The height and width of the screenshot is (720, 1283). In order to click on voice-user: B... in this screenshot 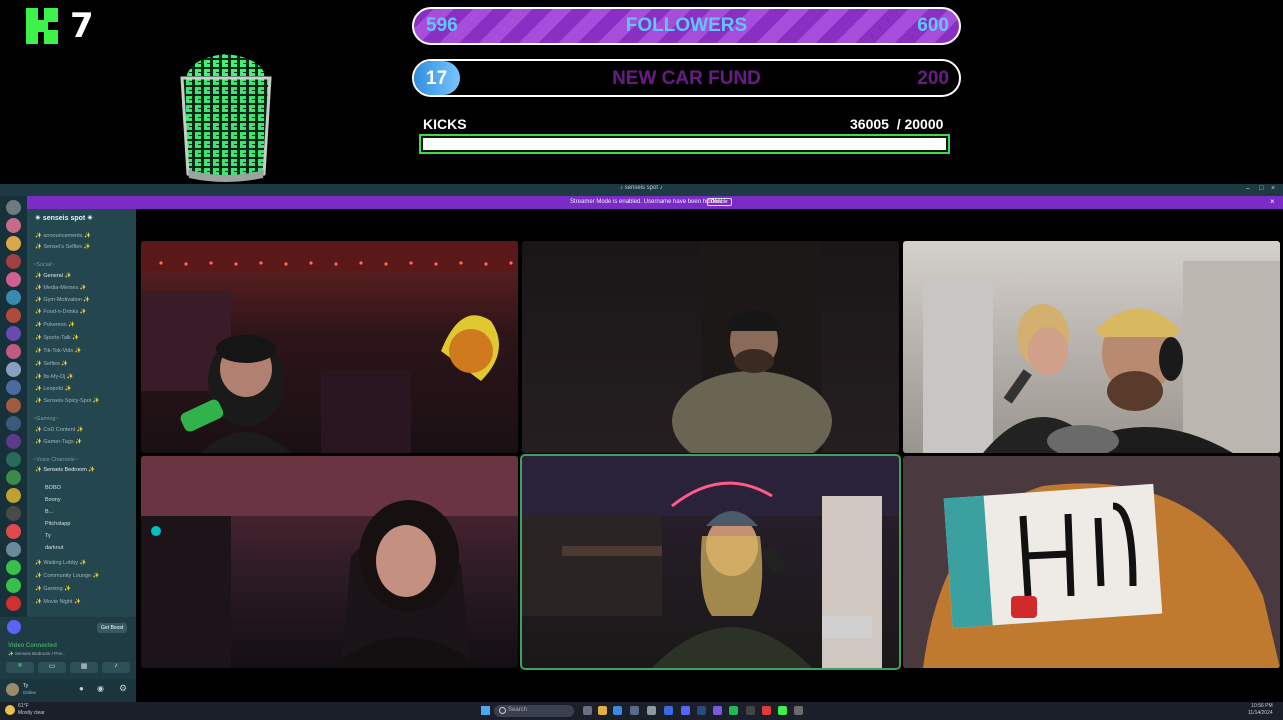, I will do `click(49, 512)`.